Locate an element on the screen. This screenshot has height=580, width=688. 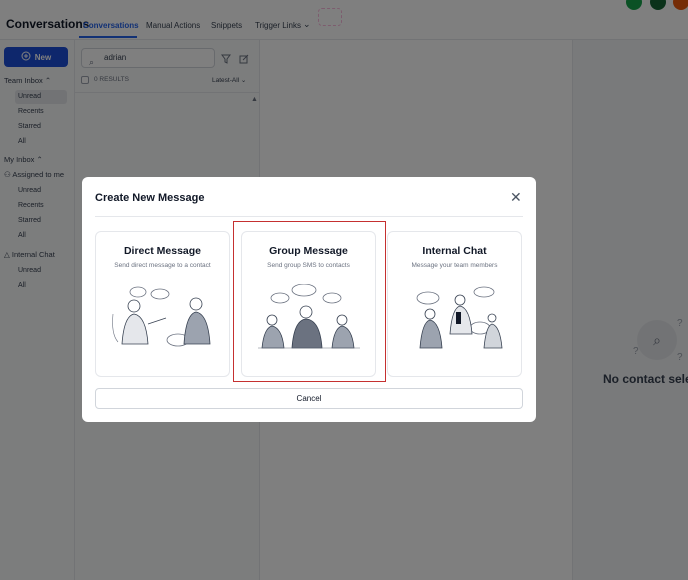
selection-highlight is located at coordinates (309, 301).